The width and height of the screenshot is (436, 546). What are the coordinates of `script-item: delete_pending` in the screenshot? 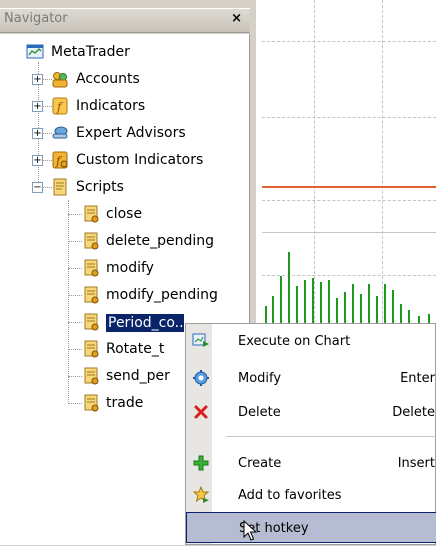 It's located at (125, 241).